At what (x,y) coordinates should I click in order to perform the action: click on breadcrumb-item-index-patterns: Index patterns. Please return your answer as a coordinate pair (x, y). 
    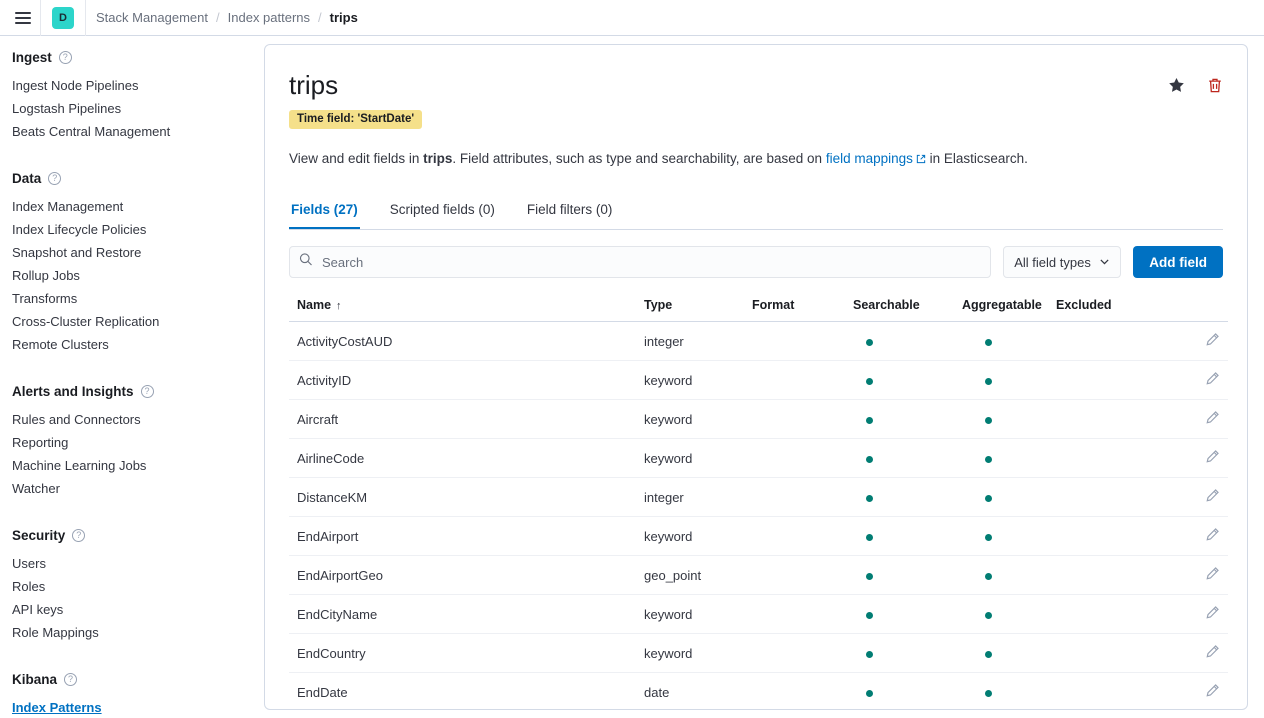
    Looking at the image, I should click on (269, 17).